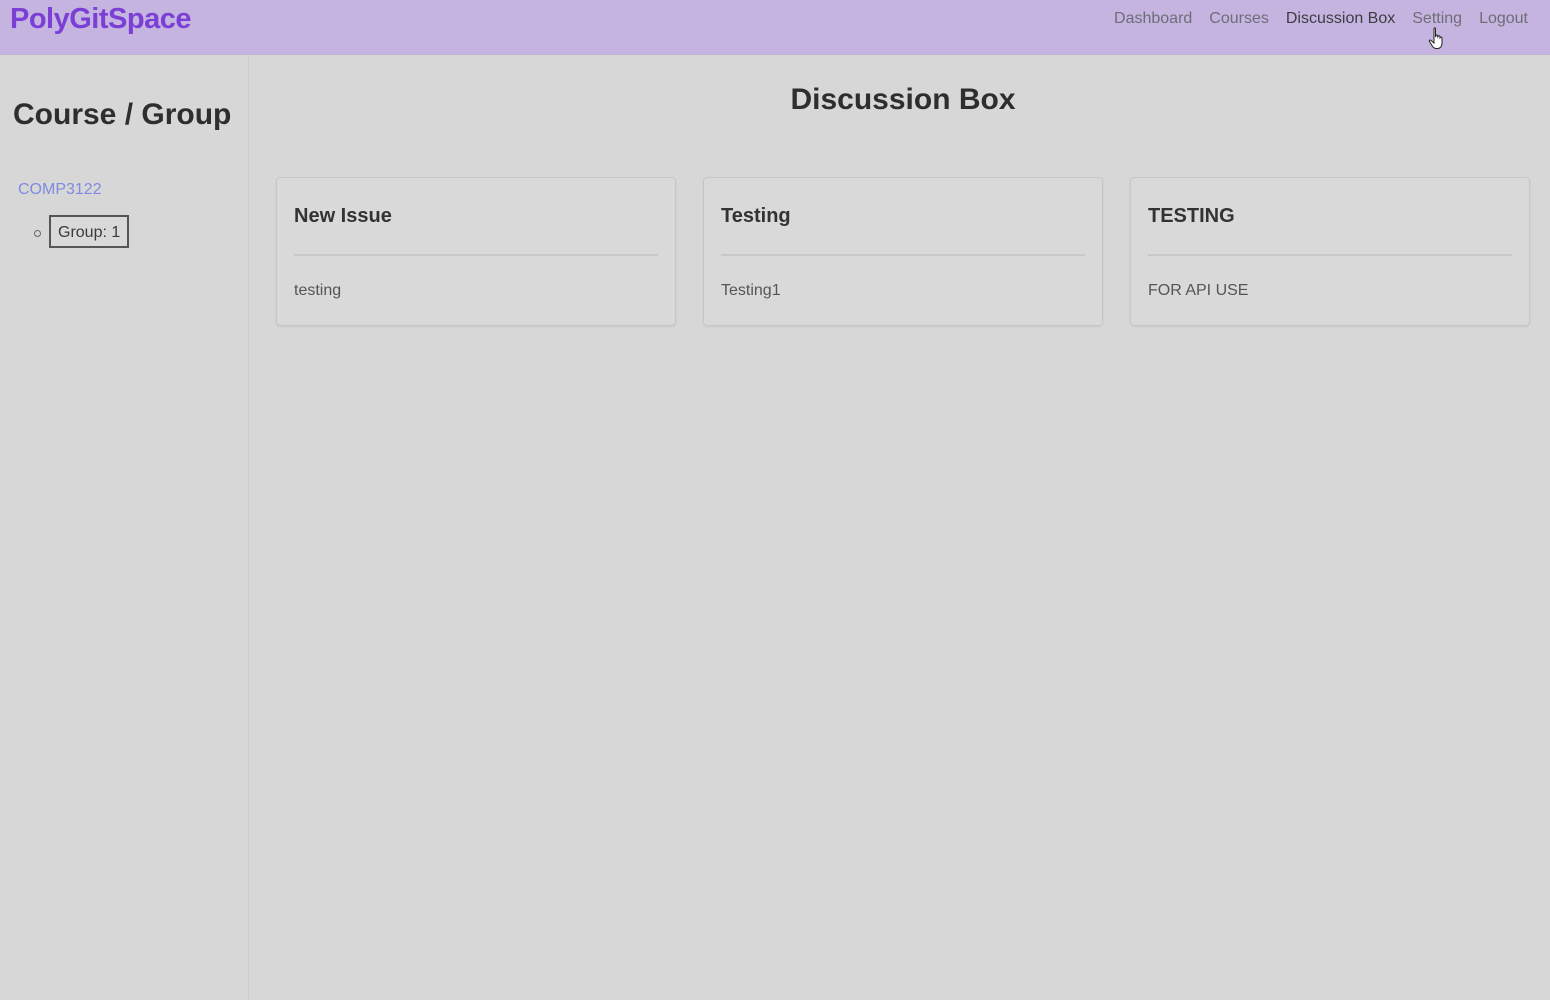 The width and height of the screenshot is (1550, 1000). Describe the element at coordinates (89, 231) in the screenshot. I see `group-1-button: Group: 1` at that location.